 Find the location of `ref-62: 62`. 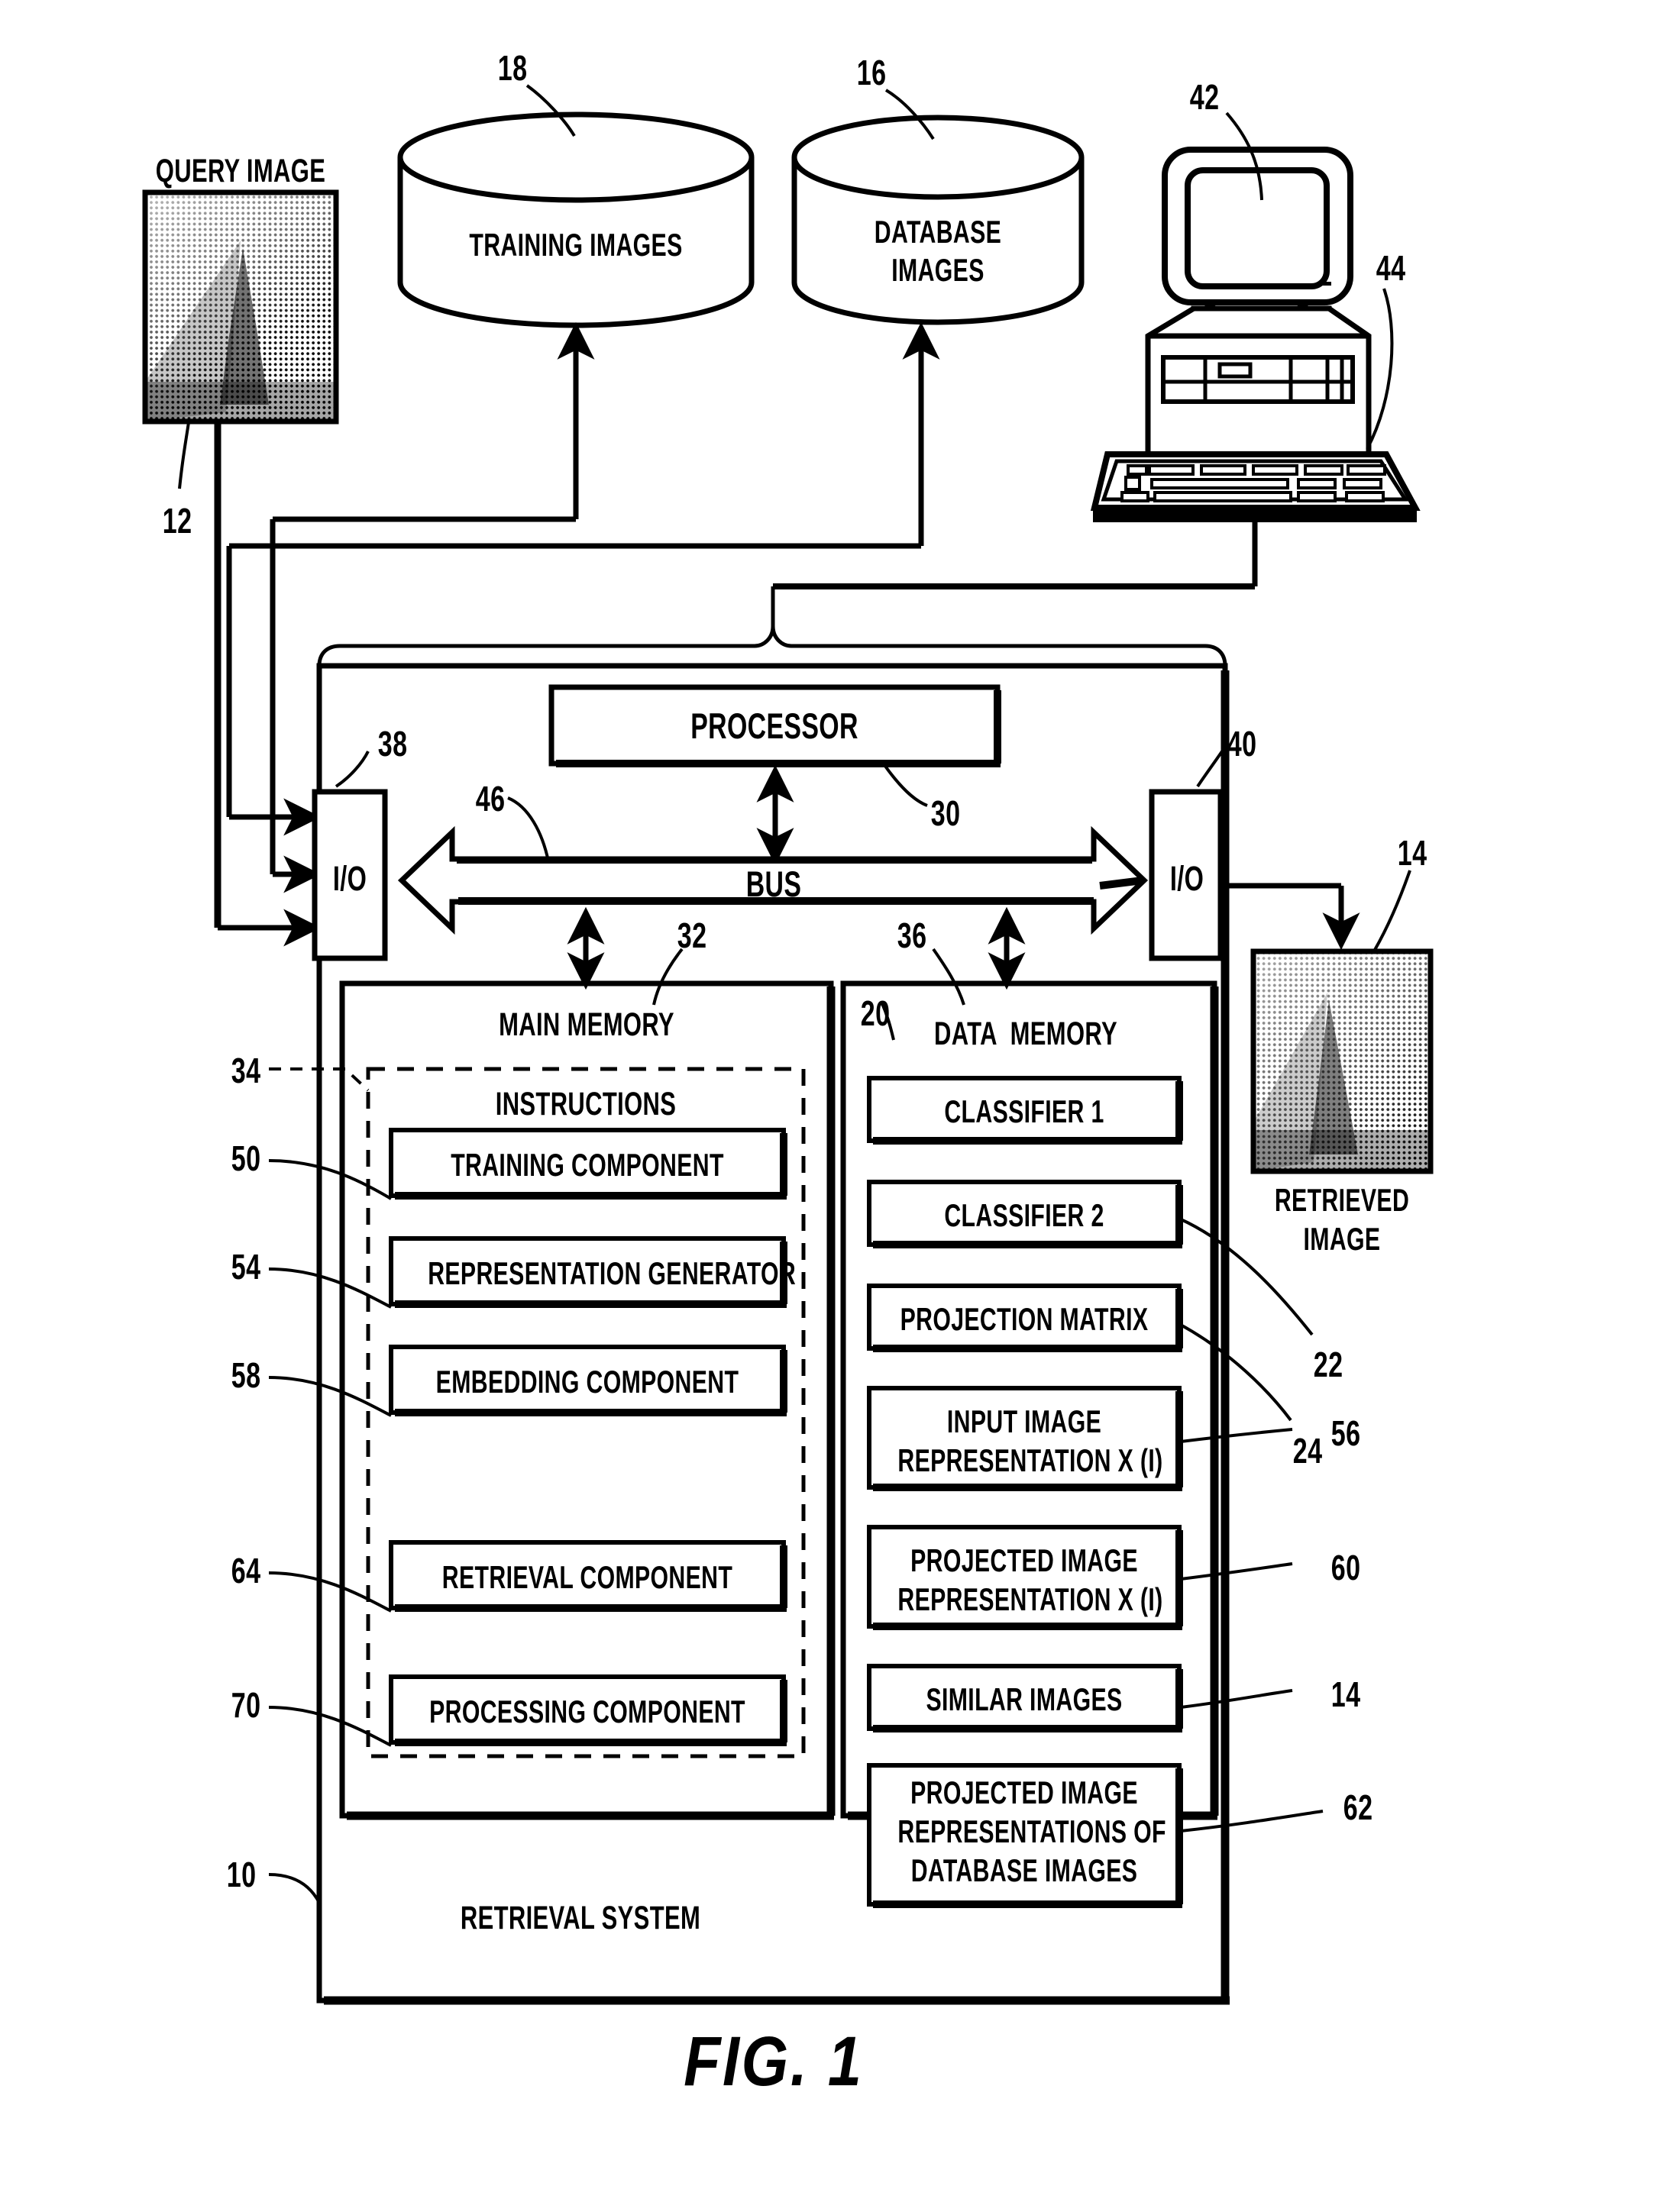

ref-62: 62 is located at coordinates (1358, 1807).